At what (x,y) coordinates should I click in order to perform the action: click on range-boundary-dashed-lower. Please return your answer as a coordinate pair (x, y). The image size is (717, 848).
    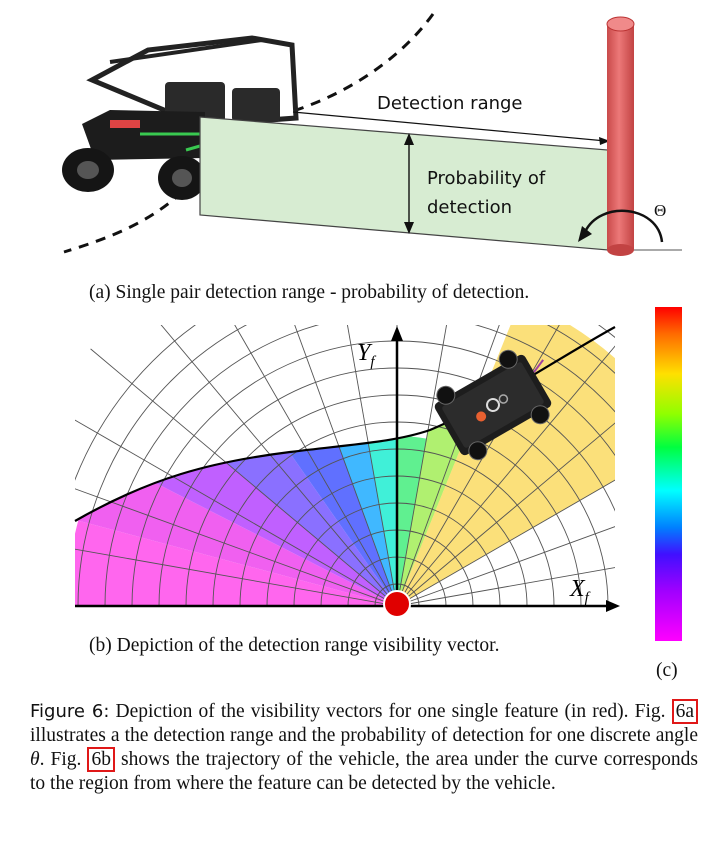
    Looking at the image, I should click on (123, 222).